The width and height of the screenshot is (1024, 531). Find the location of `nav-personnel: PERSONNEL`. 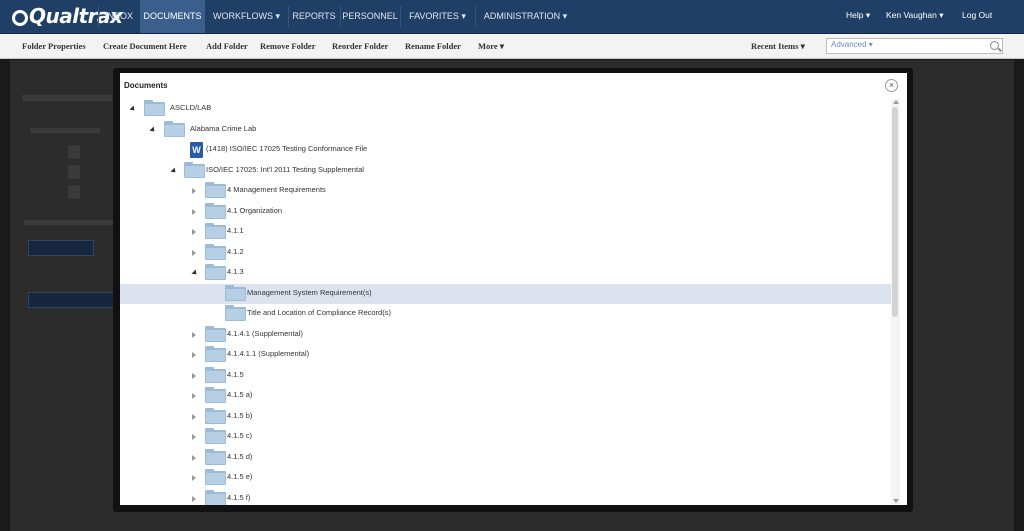

nav-personnel: PERSONNEL is located at coordinates (370, 16).